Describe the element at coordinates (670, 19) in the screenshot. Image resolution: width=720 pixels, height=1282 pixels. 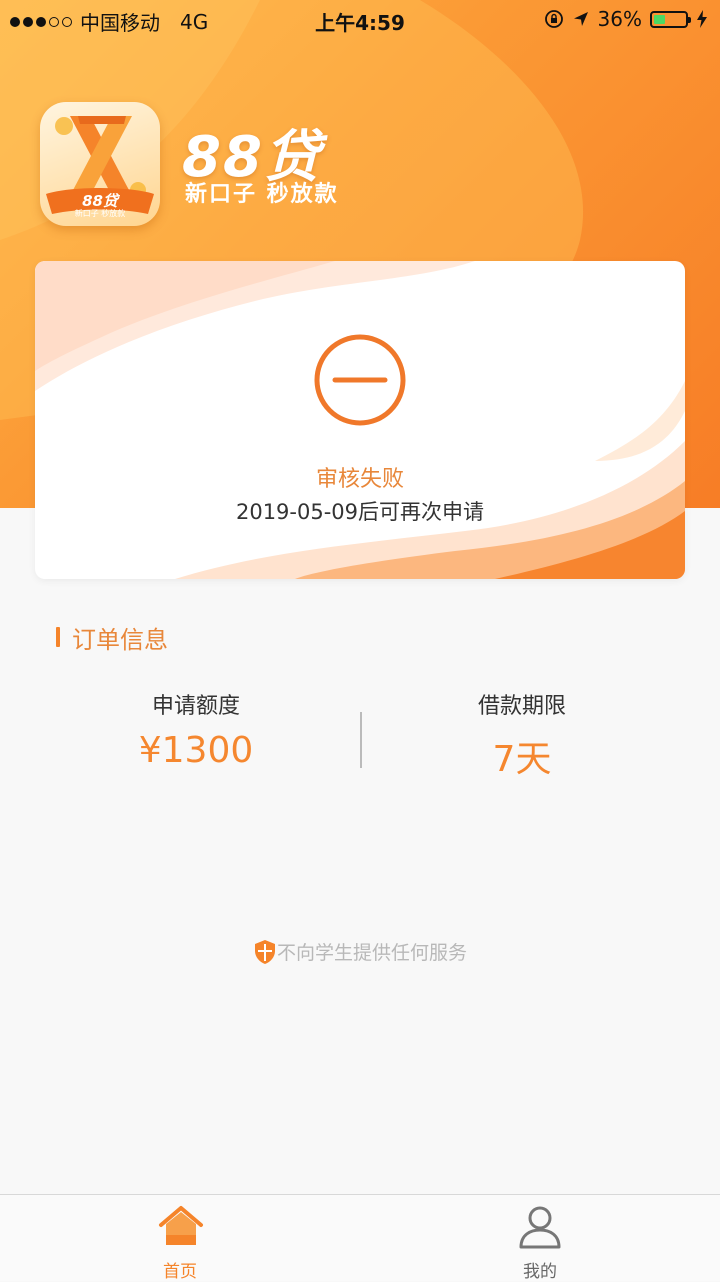
I see `battery-icon` at that location.